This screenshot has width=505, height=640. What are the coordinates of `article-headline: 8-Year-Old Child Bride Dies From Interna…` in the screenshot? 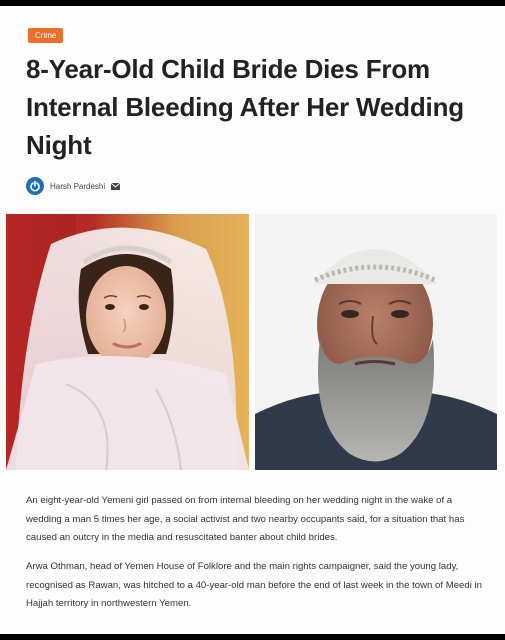 It's located at (245, 107).